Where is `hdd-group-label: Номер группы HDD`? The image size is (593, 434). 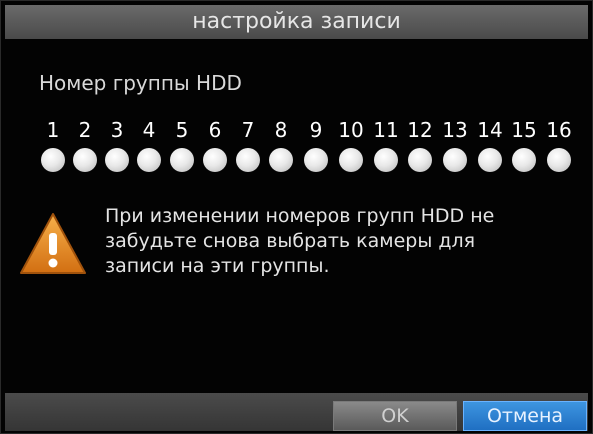 hdd-group-label: Номер группы HDD is located at coordinates (140, 83).